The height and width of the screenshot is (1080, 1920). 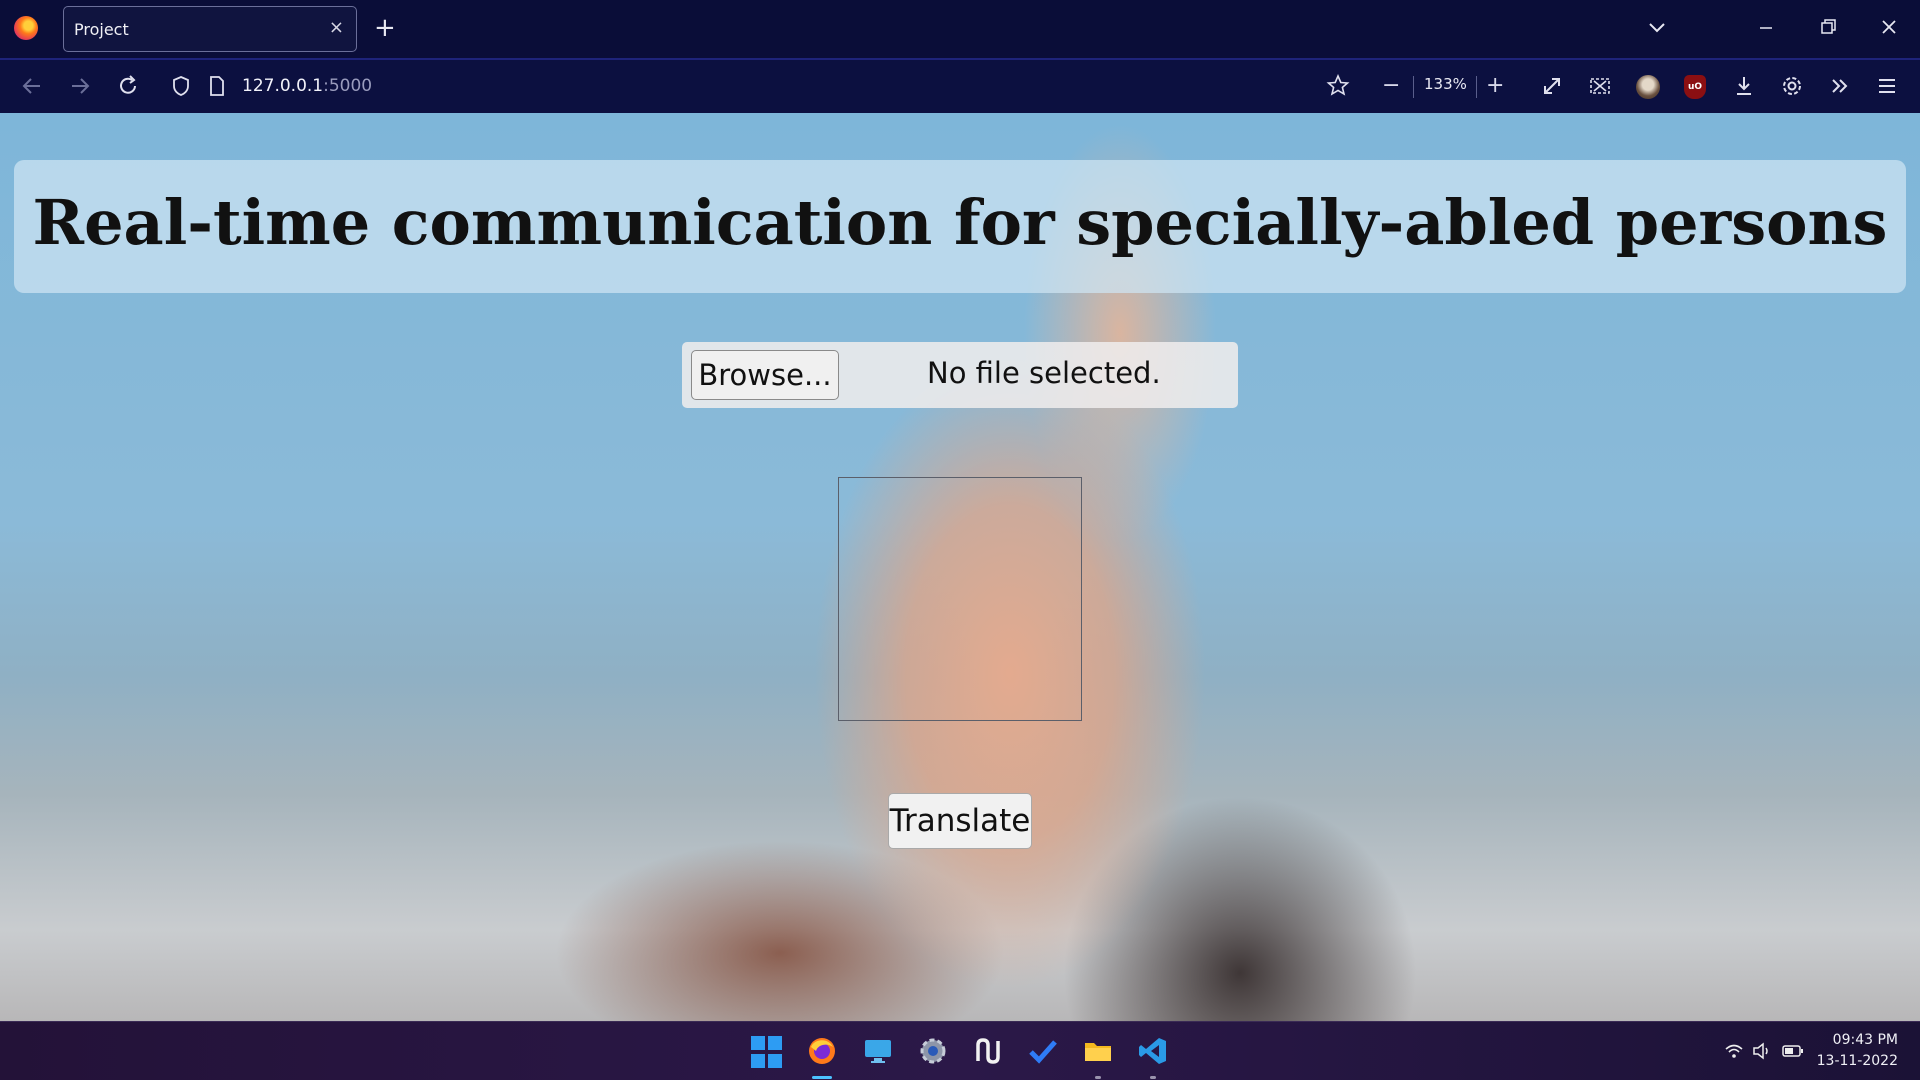 What do you see at coordinates (1657, 31) in the screenshot?
I see `list-all-tabs-icon` at bounding box center [1657, 31].